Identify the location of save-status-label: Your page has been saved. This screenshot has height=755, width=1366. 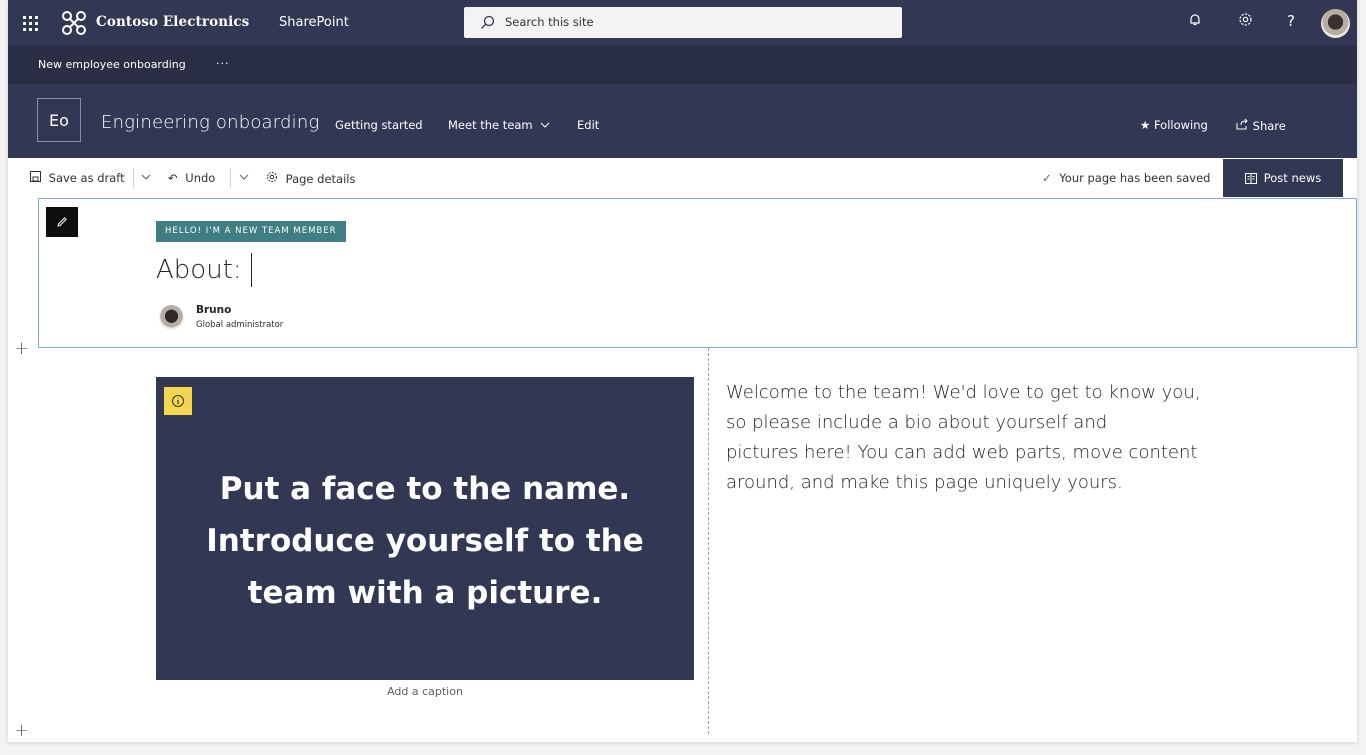
(1135, 178).